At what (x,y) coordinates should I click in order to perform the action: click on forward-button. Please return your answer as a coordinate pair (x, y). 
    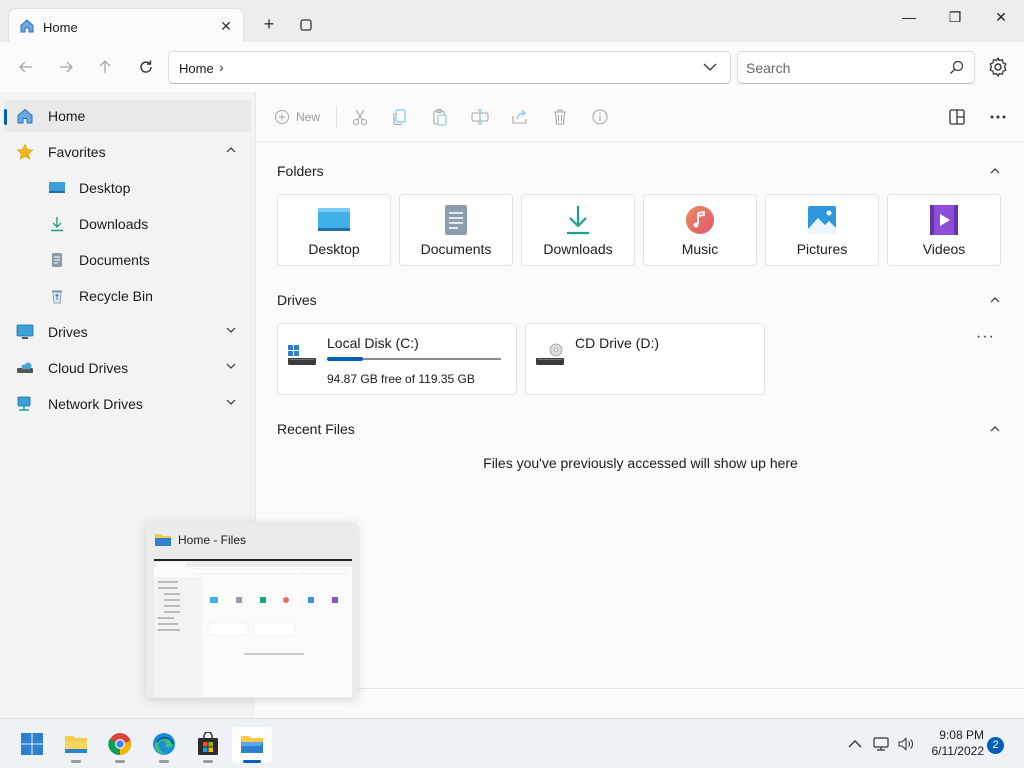
    Looking at the image, I should click on (66, 67).